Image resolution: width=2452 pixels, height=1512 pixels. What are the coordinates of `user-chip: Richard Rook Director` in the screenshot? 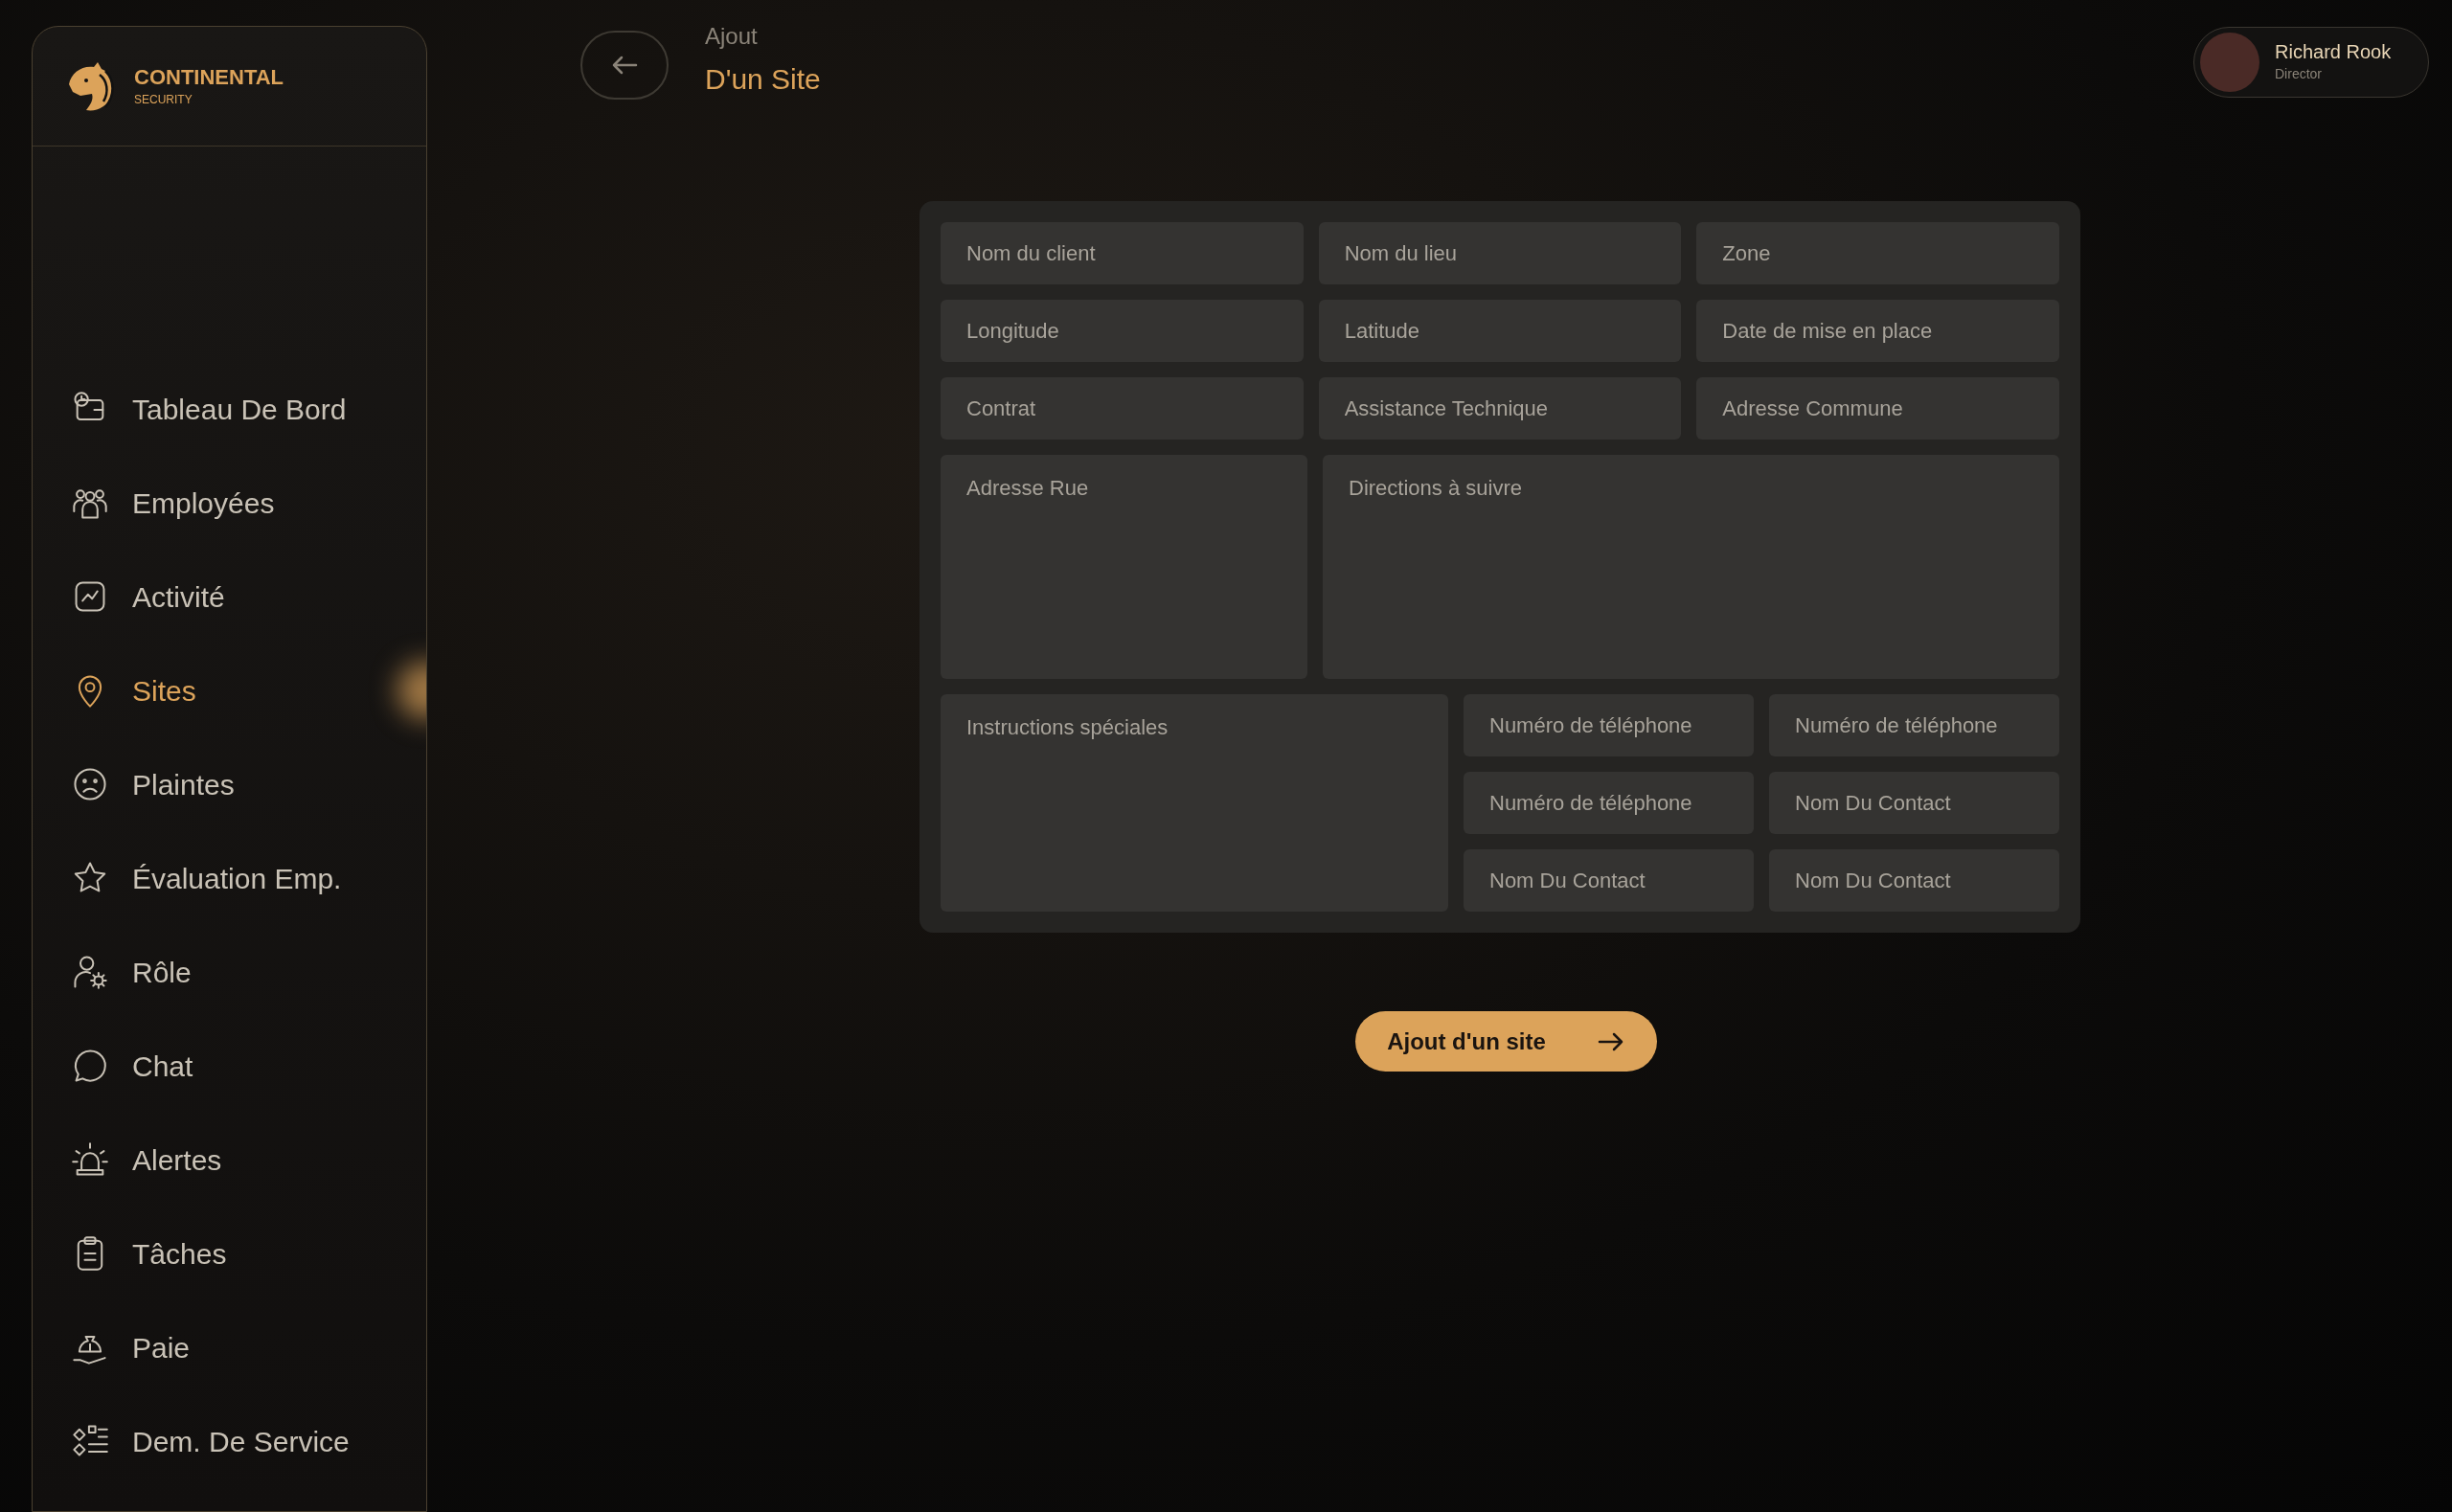 It's located at (2311, 62).